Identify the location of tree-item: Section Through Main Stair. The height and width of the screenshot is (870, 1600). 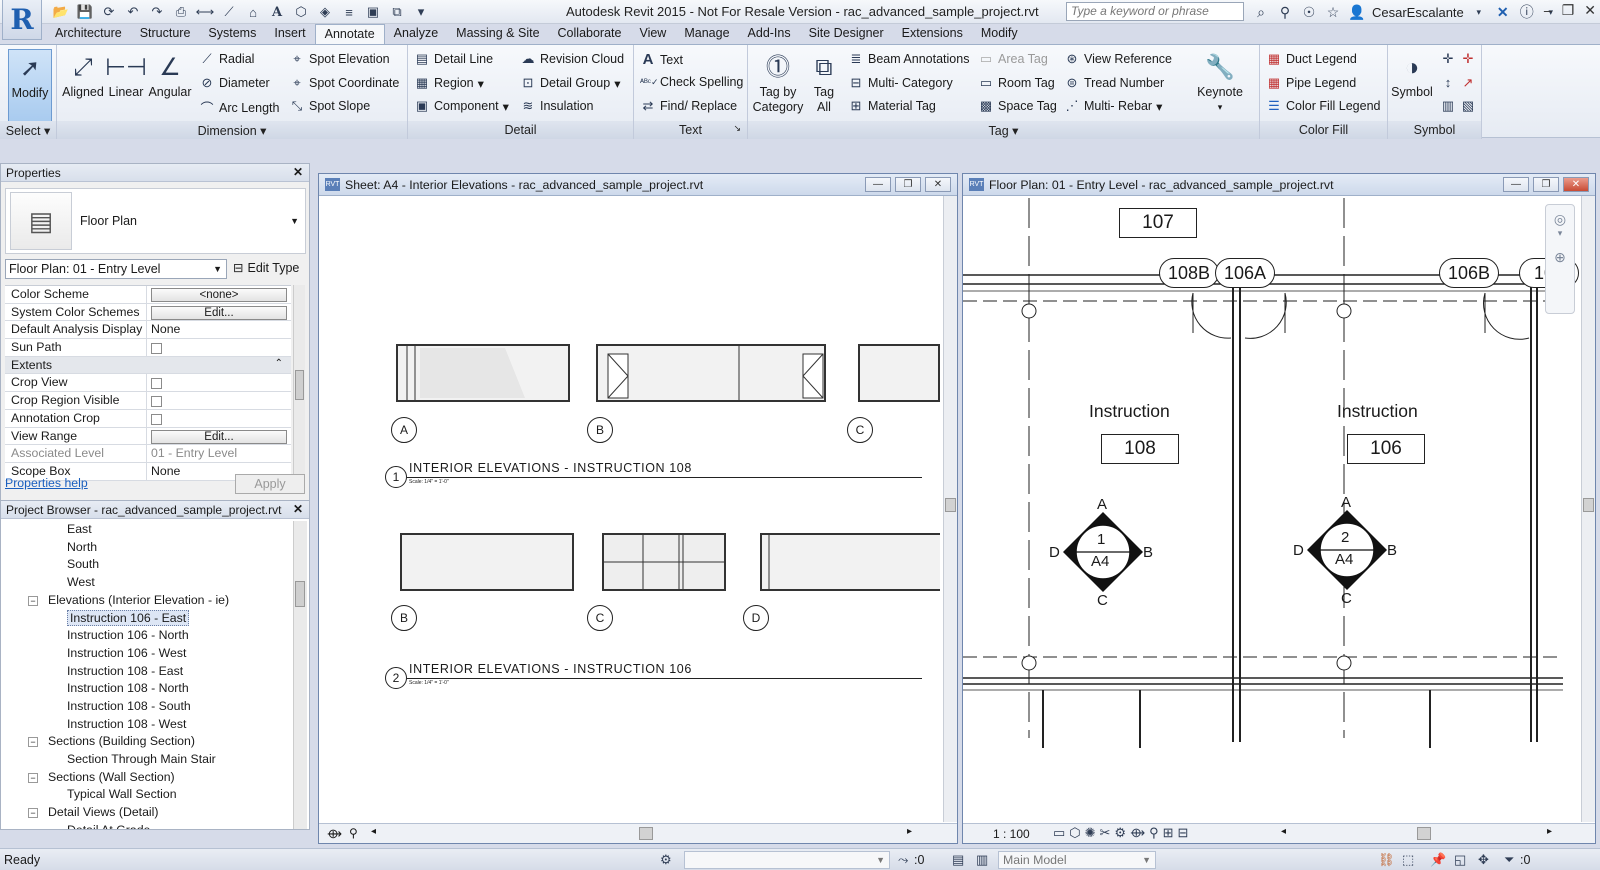
(147, 760).